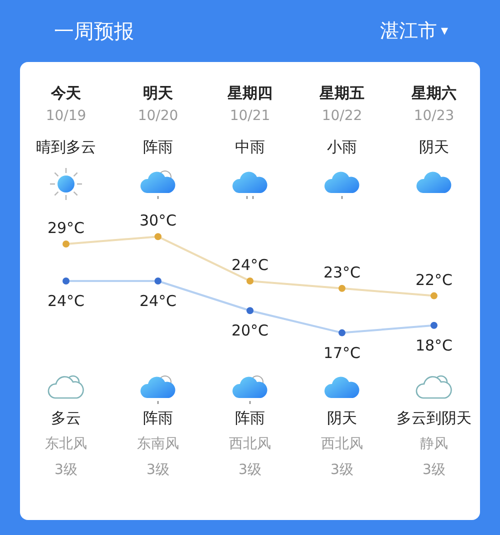 Image resolution: width=500 pixels, height=535 pixels. Describe the element at coordinates (250, 331) in the screenshot. I see `temperature-label: 20°C` at that location.